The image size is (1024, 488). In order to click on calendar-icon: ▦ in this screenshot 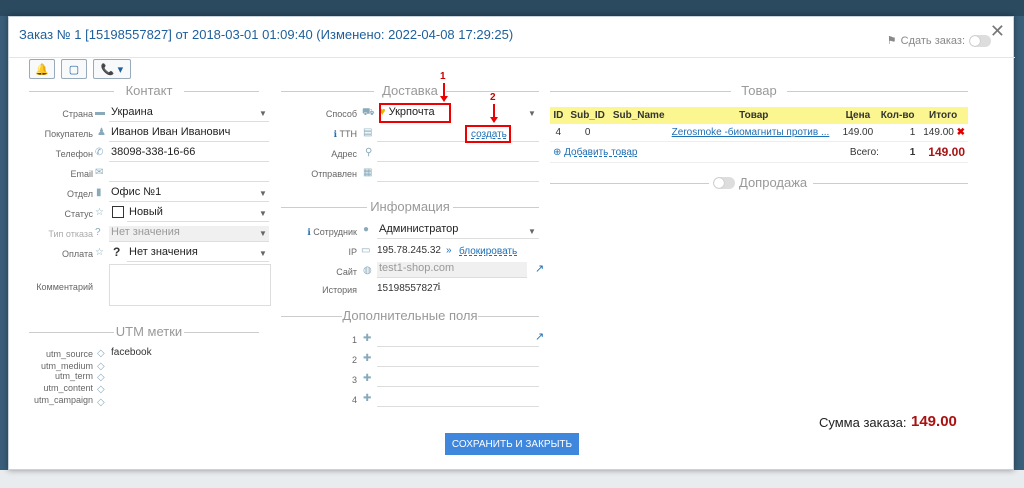, I will do `click(368, 172)`.